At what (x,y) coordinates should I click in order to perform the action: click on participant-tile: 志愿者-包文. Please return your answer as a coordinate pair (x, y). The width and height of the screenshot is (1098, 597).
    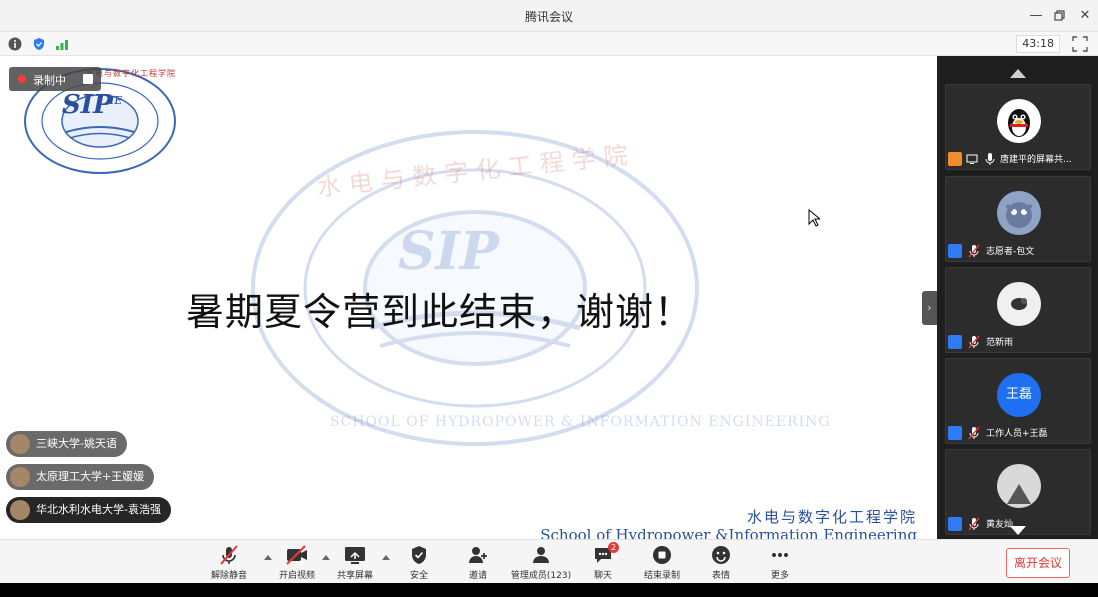
    Looking at the image, I should click on (1018, 219).